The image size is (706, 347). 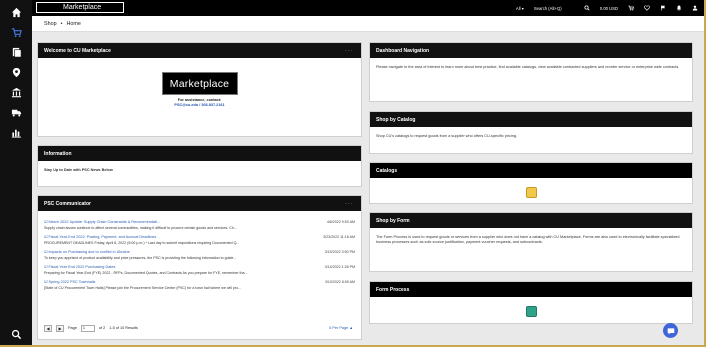 I want to click on home-icon, so click(x=16, y=12).